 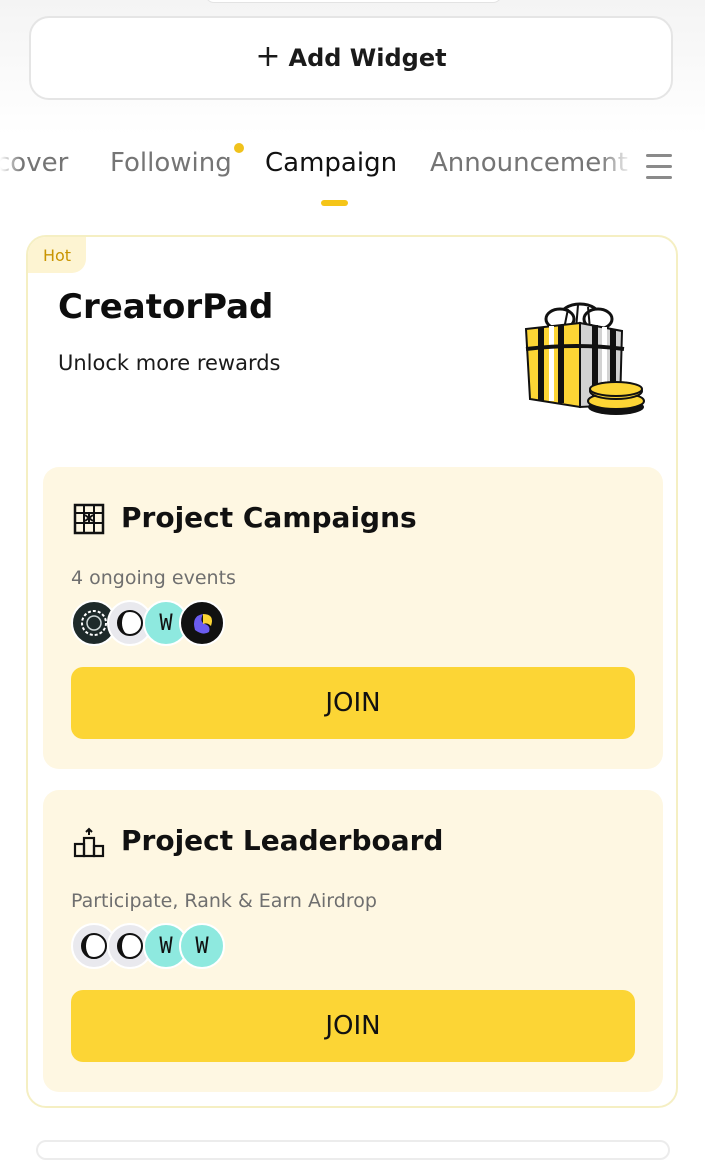 I want to click on swirl-icon, so click(x=203, y=624).